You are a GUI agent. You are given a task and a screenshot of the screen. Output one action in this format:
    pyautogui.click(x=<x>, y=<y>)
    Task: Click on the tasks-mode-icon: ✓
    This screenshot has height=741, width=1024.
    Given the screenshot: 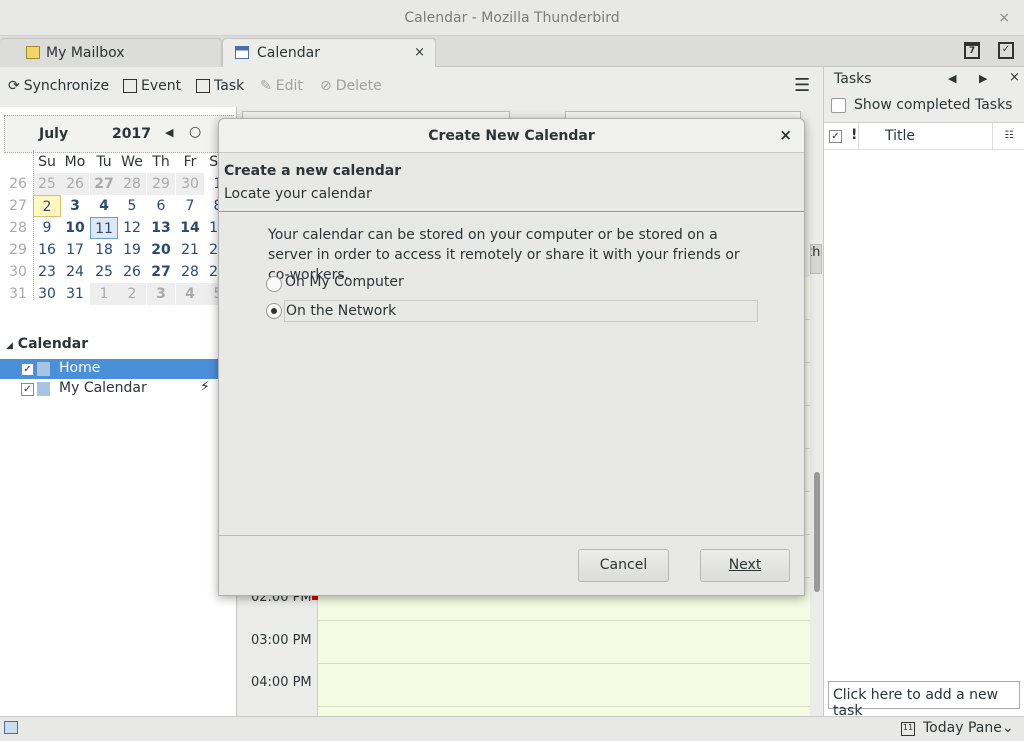 What is the action you would take?
    pyautogui.click(x=1006, y=50)
    